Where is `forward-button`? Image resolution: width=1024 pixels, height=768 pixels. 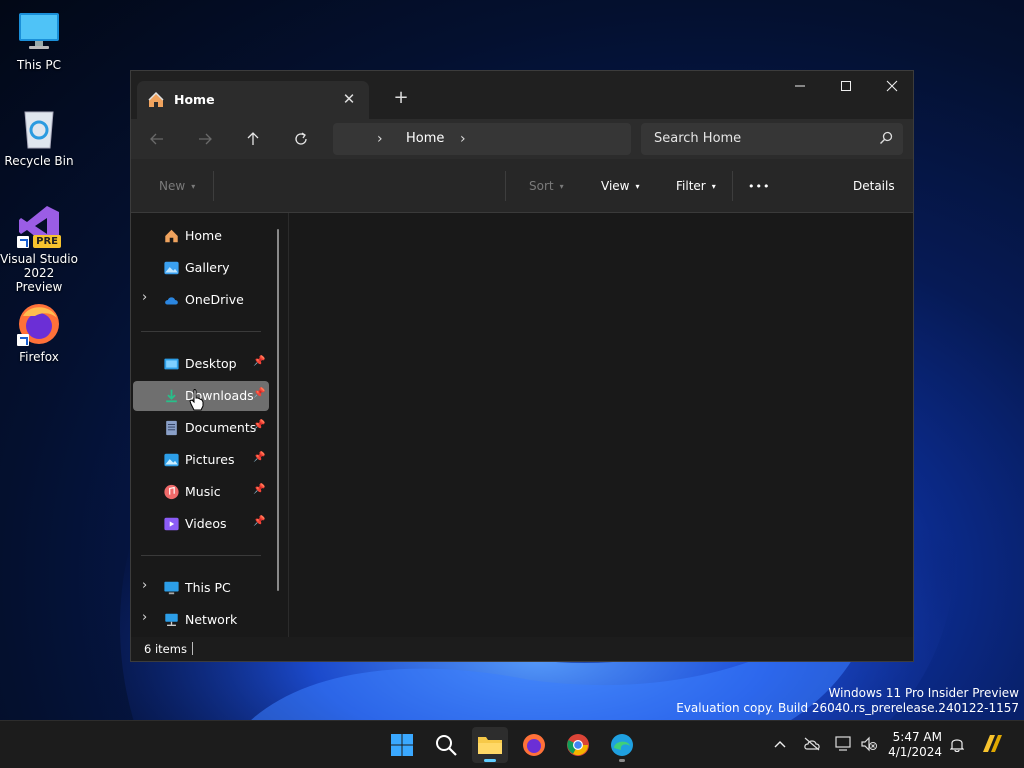
forward-button is located at coordinates (205, 139).